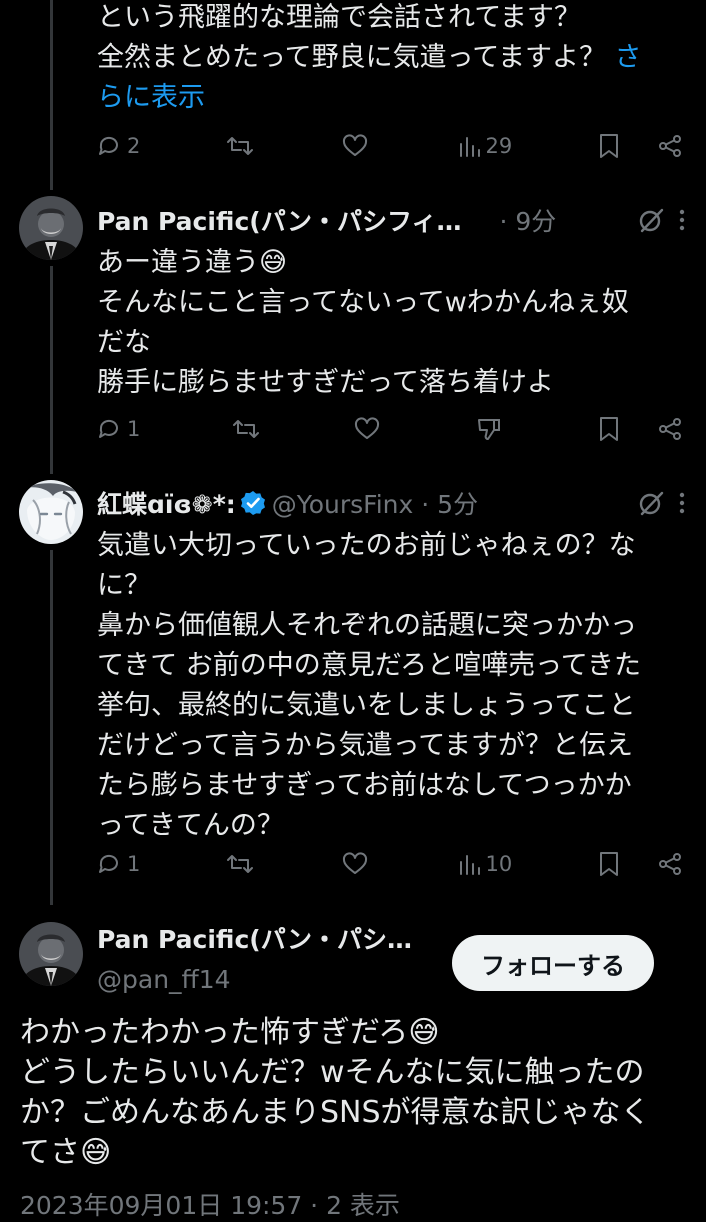 The image size is (706, 1222). What do you see at coordinates (392, 864) in the screenshot?
I see `action-bar: 1 10` at bounding box center [392, 864].